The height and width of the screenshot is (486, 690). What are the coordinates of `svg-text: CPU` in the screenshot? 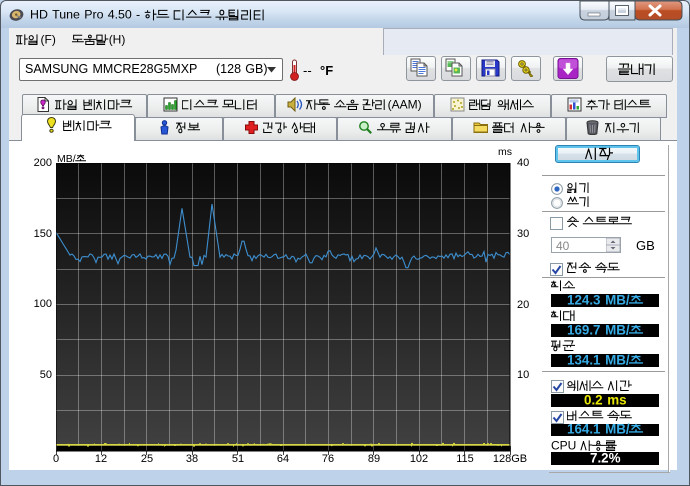 It's located at (563, 445).